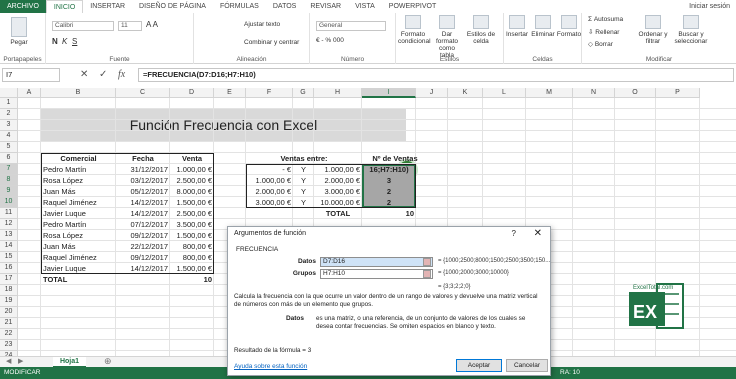 This screenshot has width=736, height=379. Describe the element at coordinates (20, 361) in the screenshot. I see `next-sheet-icon: ▶` at that location.